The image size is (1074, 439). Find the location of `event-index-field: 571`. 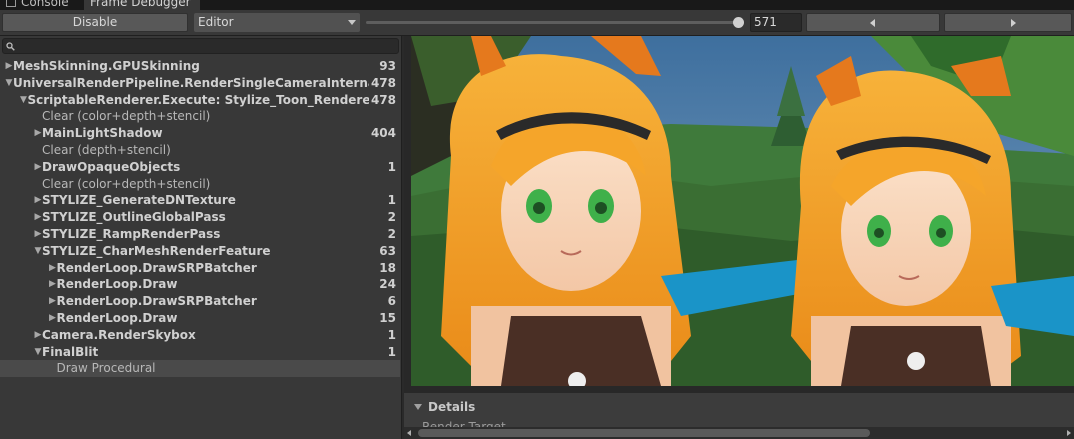

event-index-field: 571 is located at coordinates (776, 22).